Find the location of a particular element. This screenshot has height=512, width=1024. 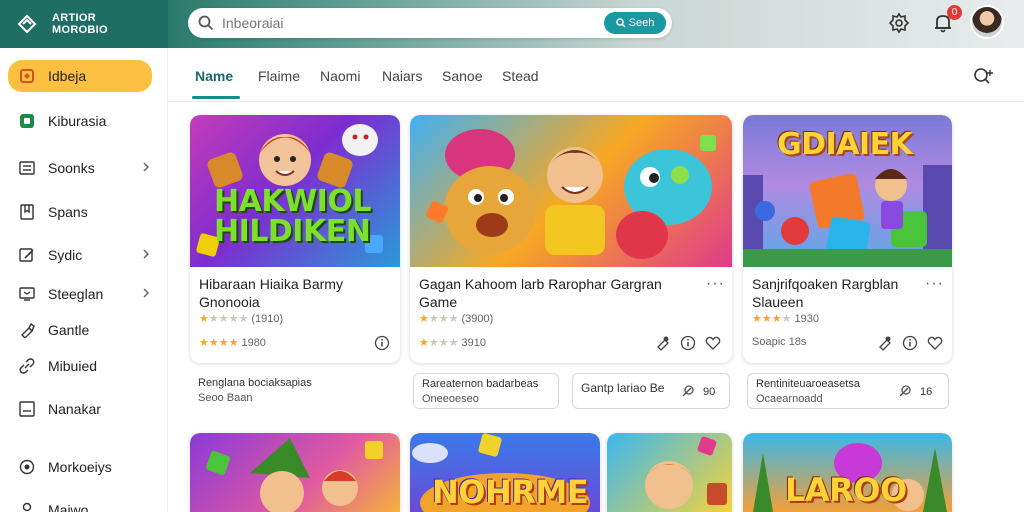

game-logo: HAKWIOL HILDIKEN is located at coordinates (292, 217).